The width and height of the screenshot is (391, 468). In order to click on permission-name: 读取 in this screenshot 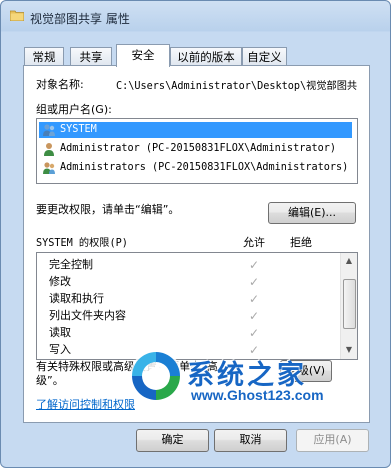, I will do `click(60, 332)`.